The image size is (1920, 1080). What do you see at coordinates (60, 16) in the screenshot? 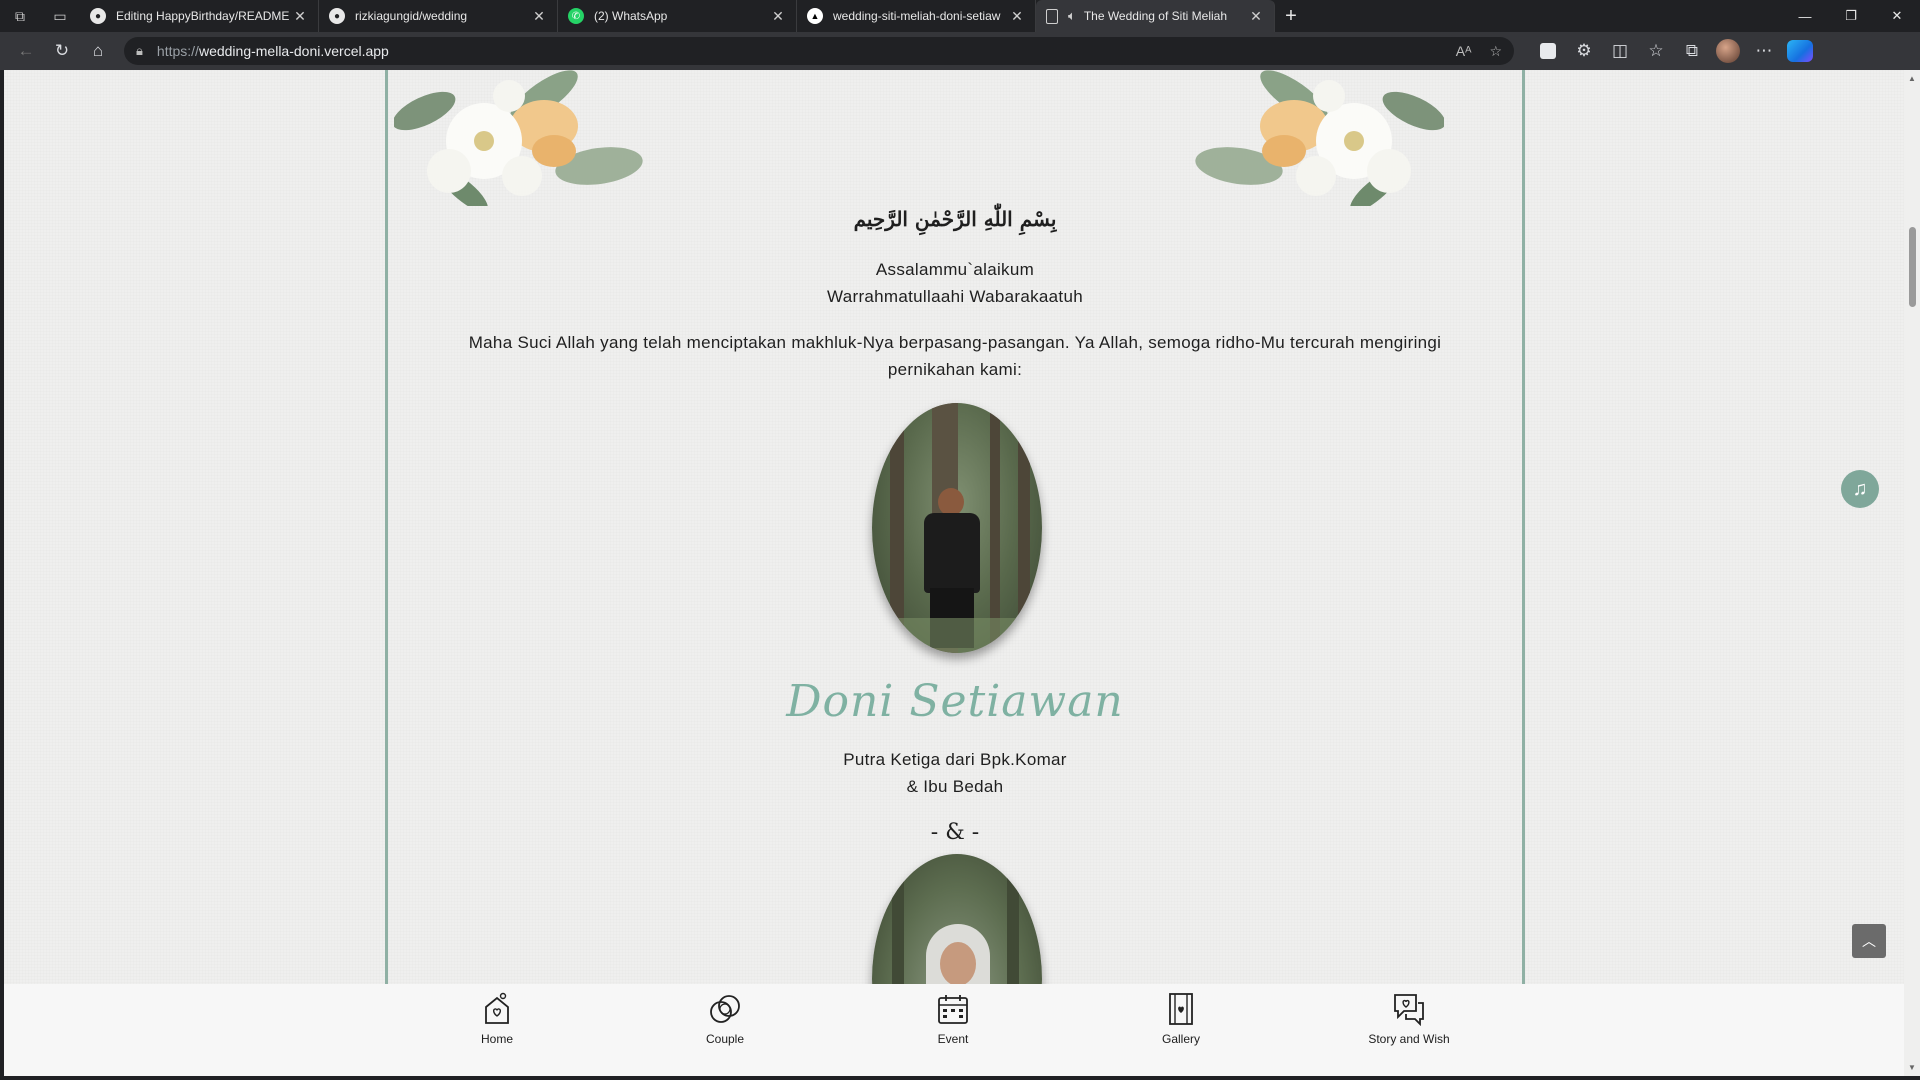
I see `tab-actions-icon: ▭` at bounding box center [60, 16].